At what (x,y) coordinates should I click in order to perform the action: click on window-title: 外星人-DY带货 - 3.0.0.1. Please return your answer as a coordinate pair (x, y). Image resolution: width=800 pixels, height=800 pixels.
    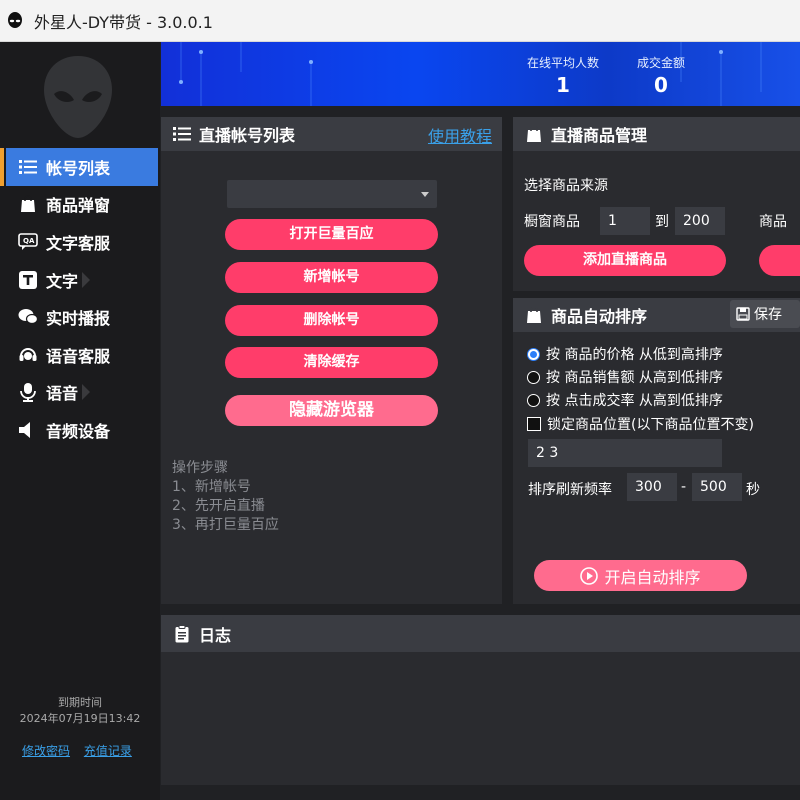
    Looking at the image, I should click on (123, 22).